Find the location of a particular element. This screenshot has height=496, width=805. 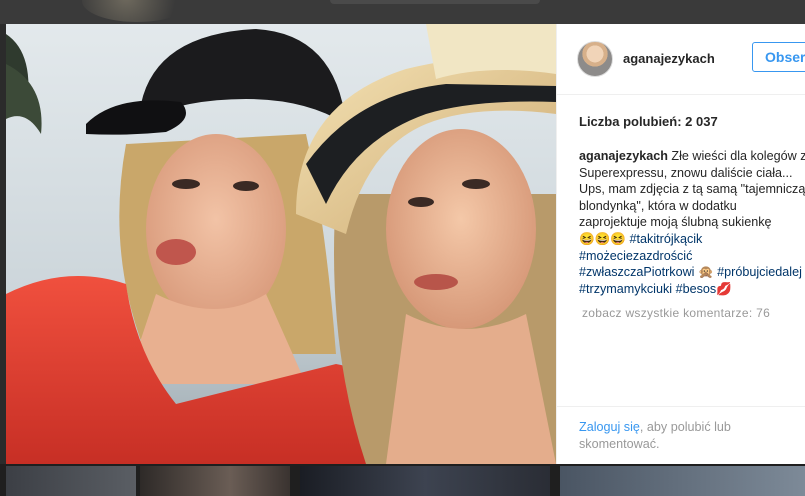

hashtag-link: #takitrójkącik is located at coordinates (666, 239).